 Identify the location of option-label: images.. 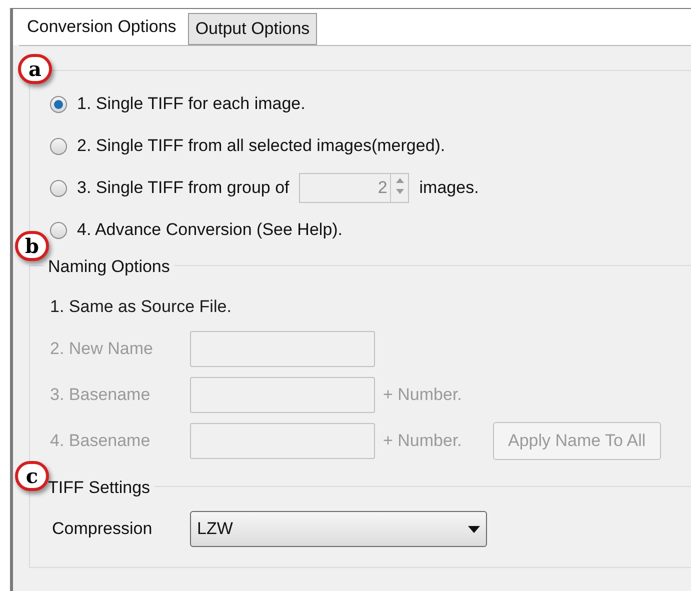
(449, 188).